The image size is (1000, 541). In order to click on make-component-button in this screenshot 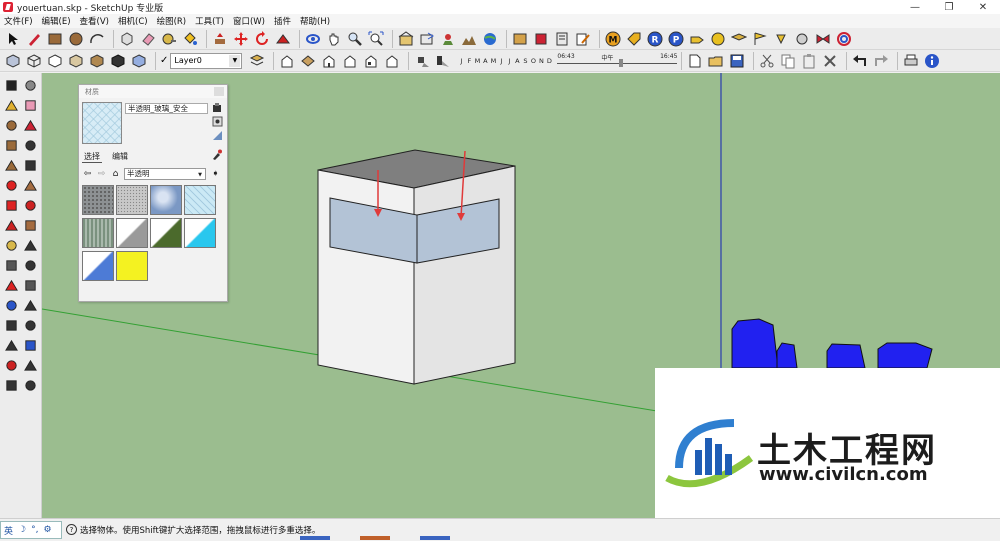, I will do `click(127, 39)`.